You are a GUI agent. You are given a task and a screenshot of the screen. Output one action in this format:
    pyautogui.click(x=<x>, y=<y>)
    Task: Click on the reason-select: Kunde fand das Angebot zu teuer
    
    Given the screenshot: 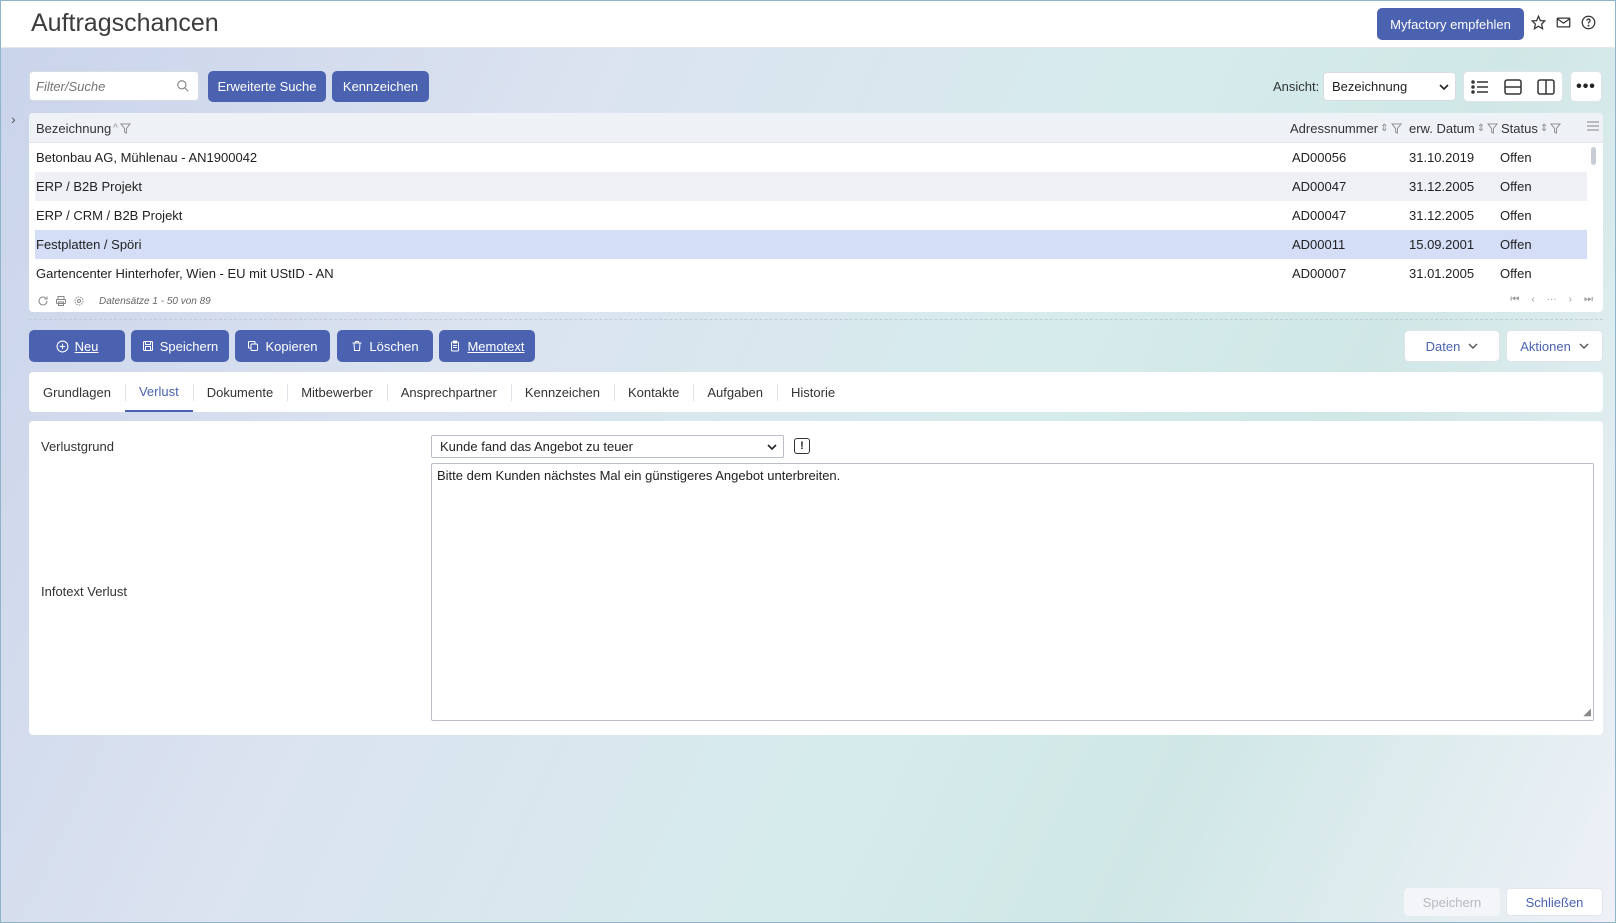 What is the action you would take?
    pyautogui.click(x=607, y=446)
    